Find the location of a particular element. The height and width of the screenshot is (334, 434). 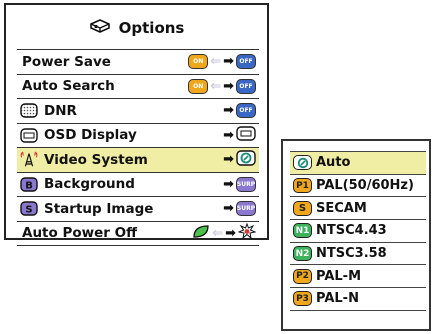

option-label: PAL-N is located at coordinates (337, 299).